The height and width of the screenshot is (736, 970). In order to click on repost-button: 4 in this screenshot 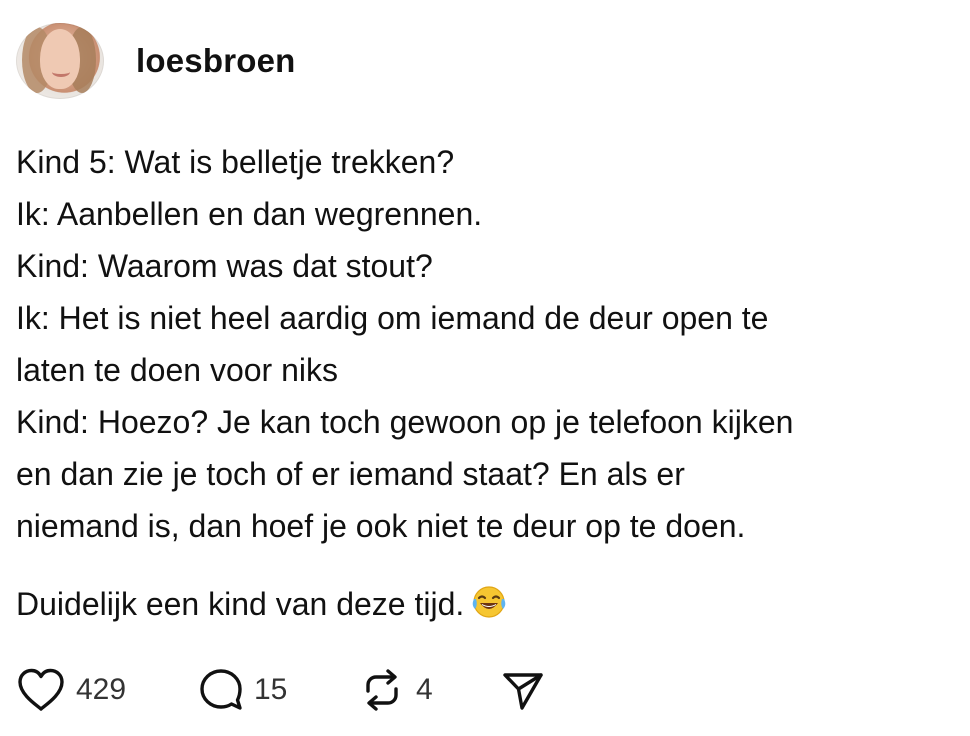, I will do `click(429, 690)`.